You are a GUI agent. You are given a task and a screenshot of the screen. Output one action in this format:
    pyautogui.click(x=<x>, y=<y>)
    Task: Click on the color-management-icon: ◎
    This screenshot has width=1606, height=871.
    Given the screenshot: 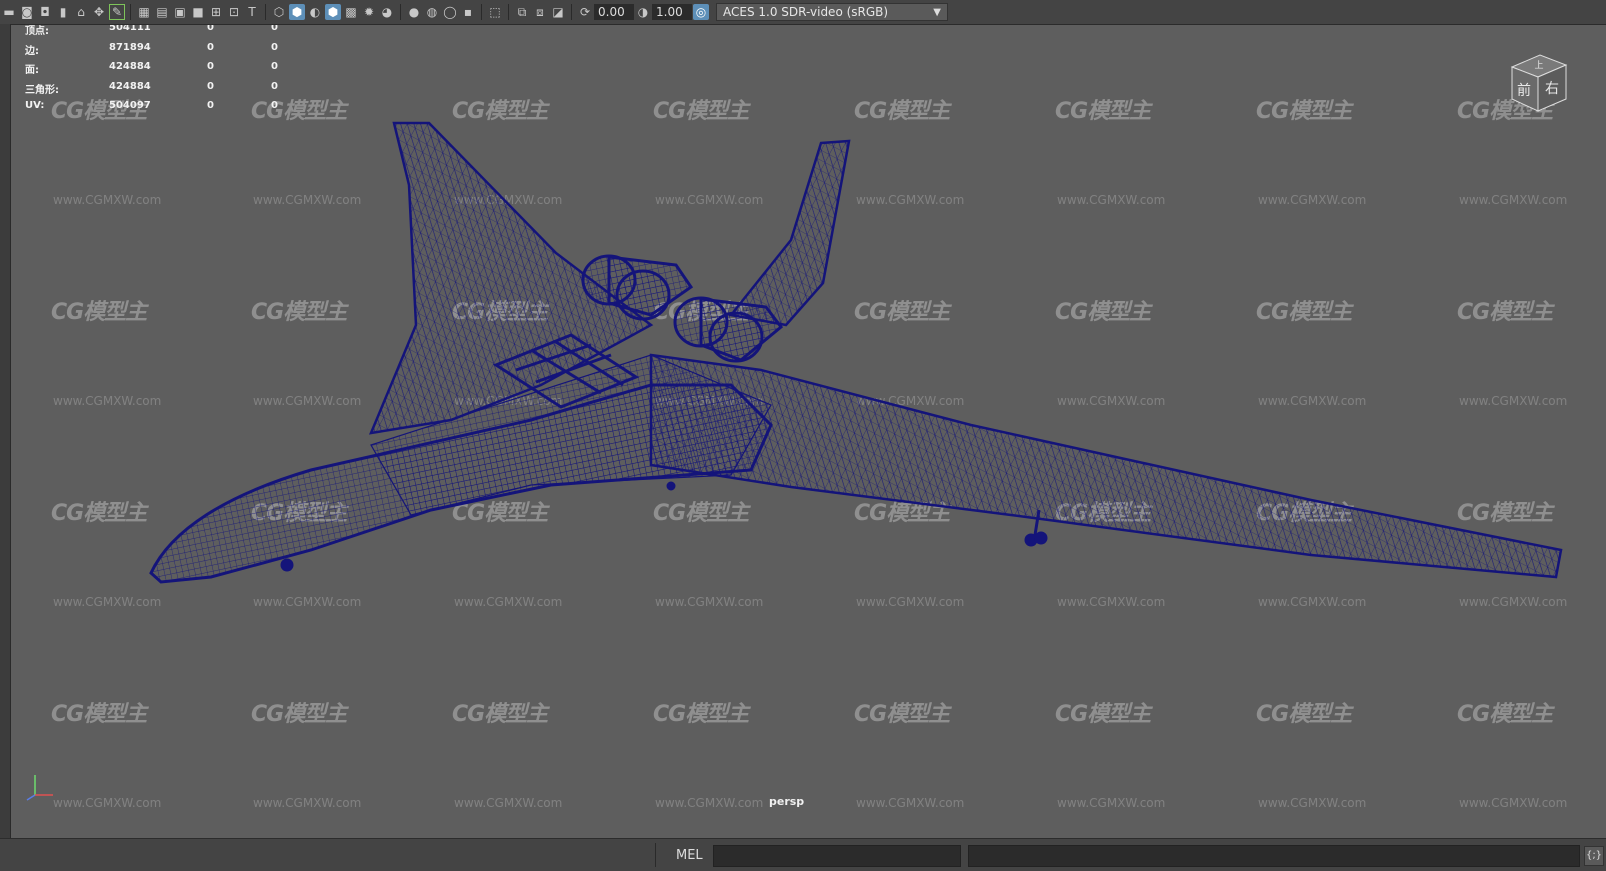 What is the action you would take?
    pyautogui.click(x=701, y=12)
    